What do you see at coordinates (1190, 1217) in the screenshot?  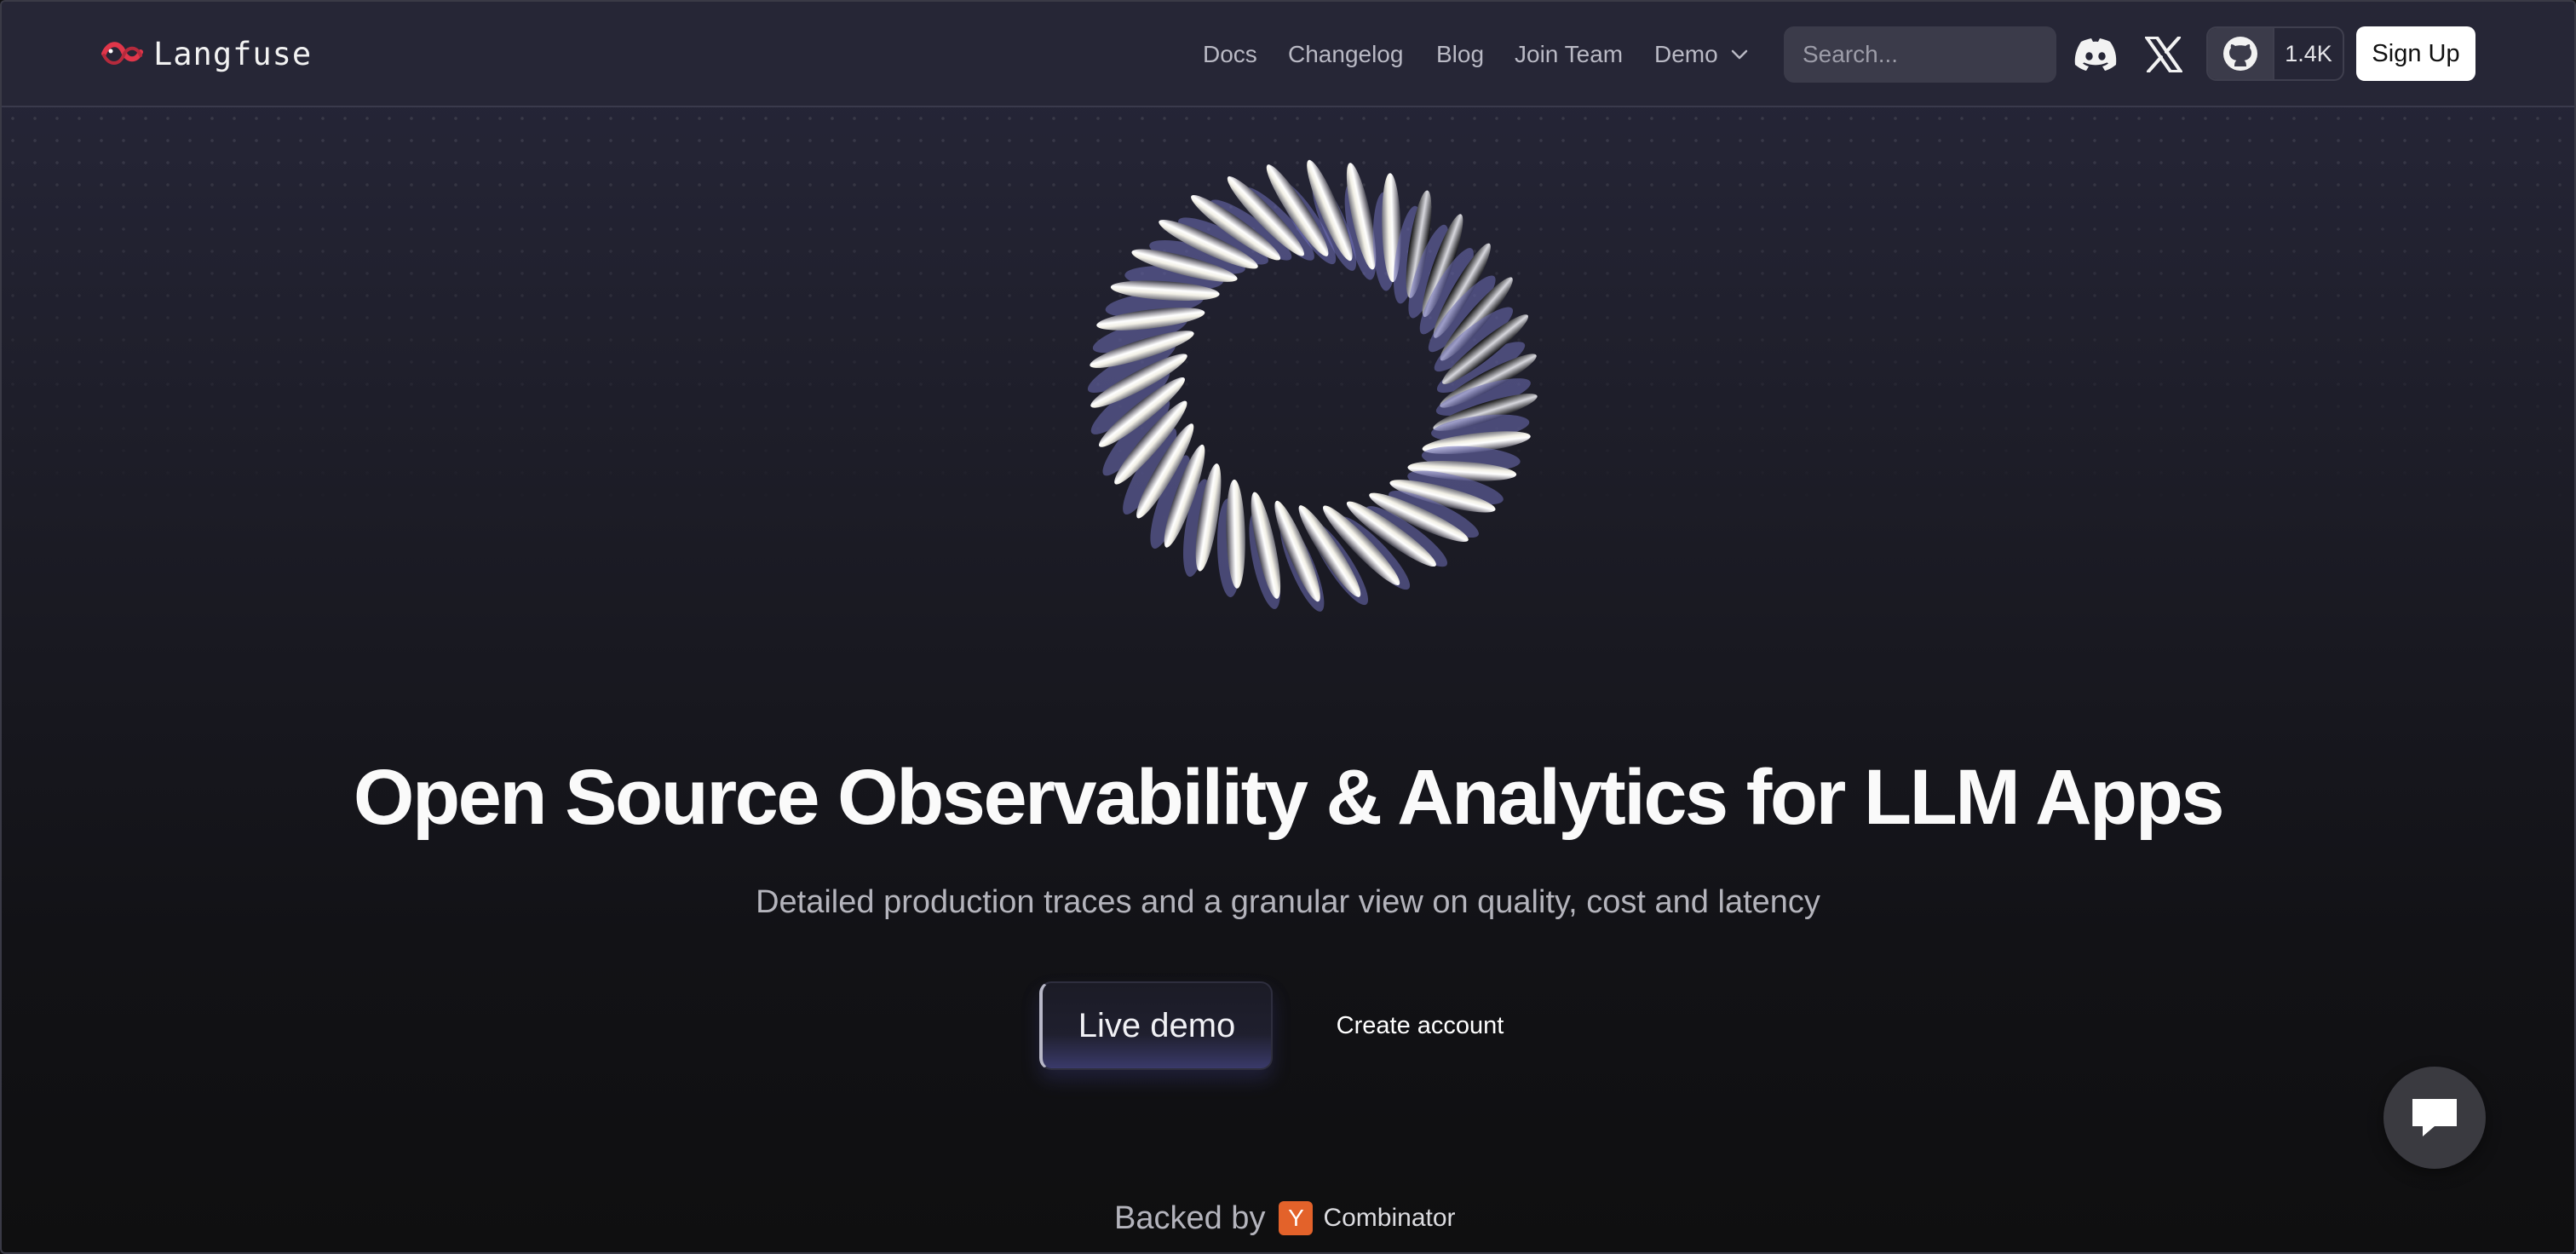 I see `backed-by-label: Backed by` at bounding box center [1190, 1217].